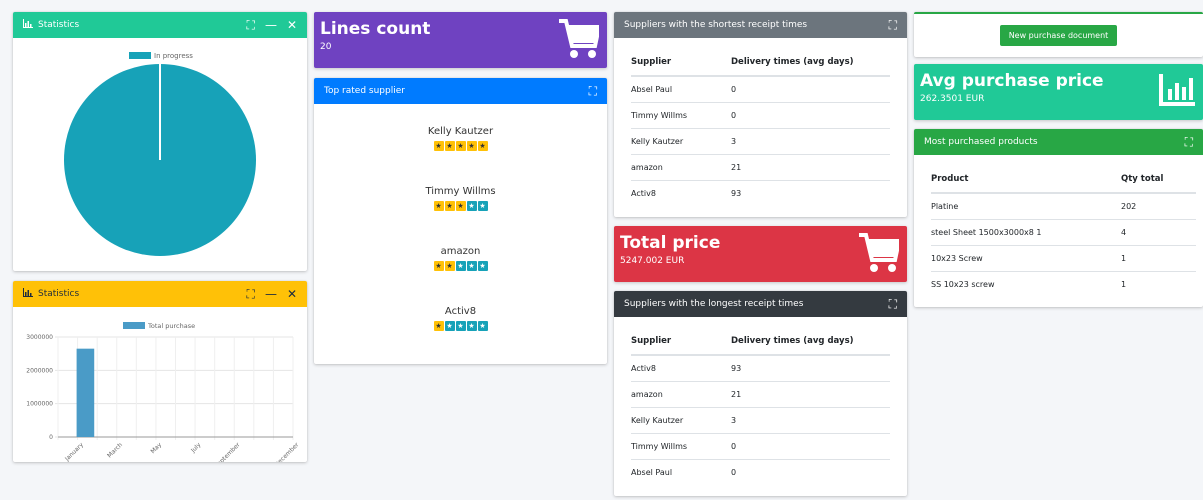 The image size is (1203, 500). I want to click on statistics-pie-title: Statistics, so click(59, 25).